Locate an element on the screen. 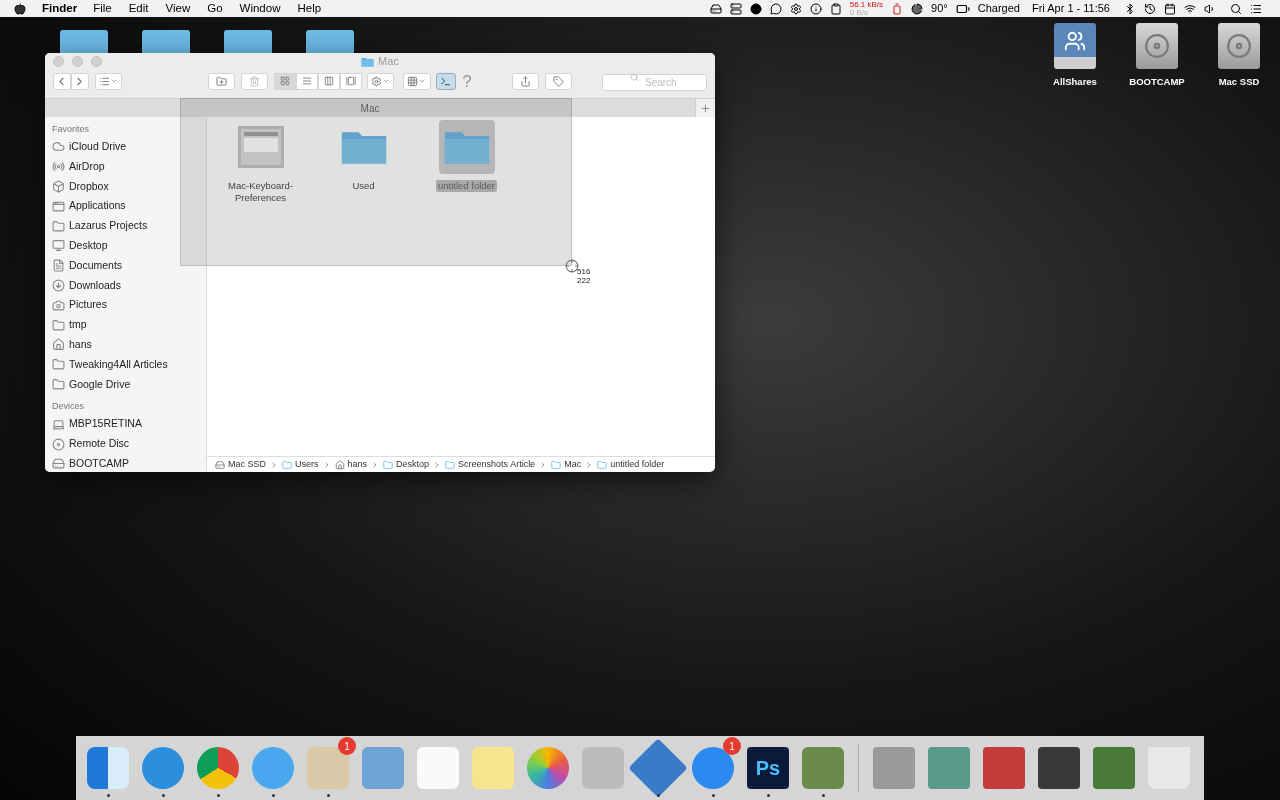 This screenshot has height=800, width=1280. meter-icon is located at coordinates (897, 8).